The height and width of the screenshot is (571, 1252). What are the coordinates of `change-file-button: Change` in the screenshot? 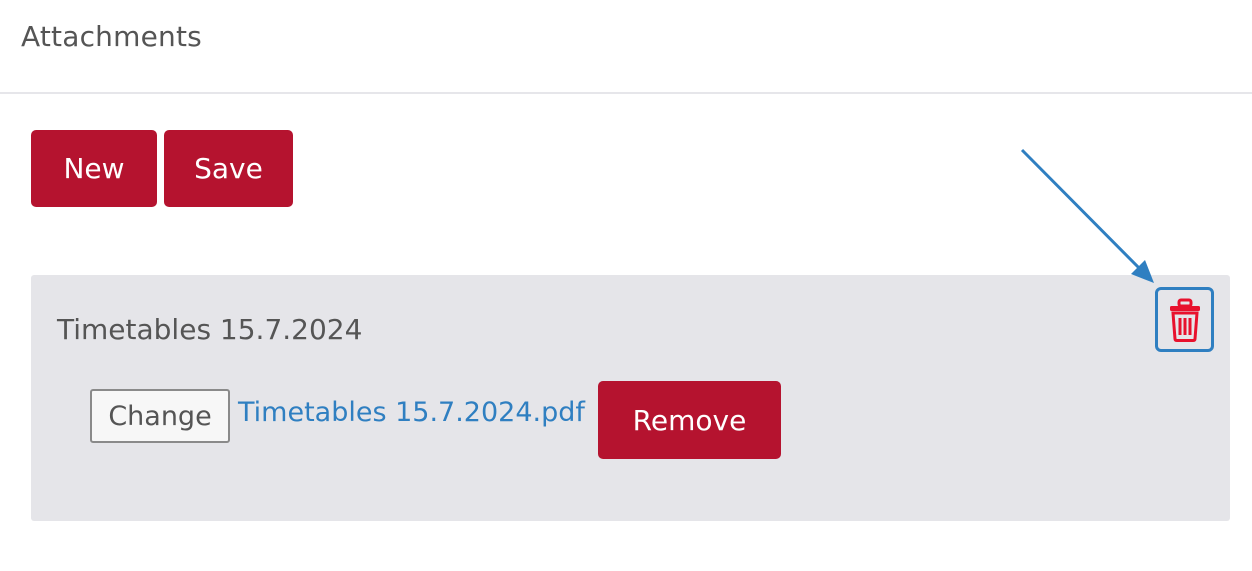 It's located at (160, 416).